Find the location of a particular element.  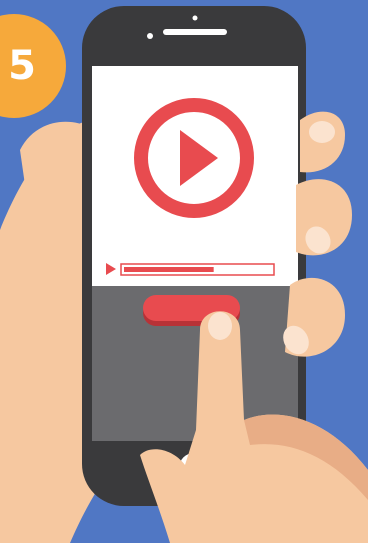

progress-fill is located at coordinates (169, 269).